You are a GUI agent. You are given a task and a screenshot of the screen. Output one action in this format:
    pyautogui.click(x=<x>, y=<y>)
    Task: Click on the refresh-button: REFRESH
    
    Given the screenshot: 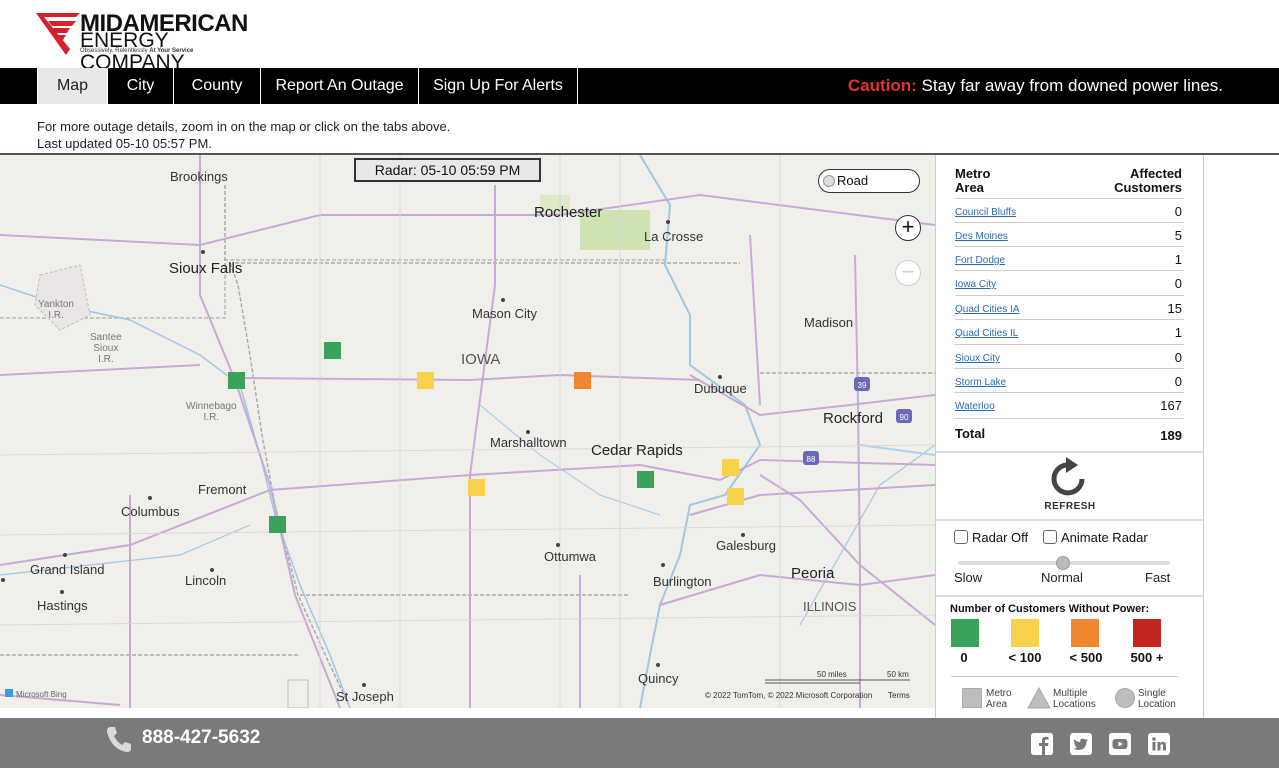 What is the action you would take?
    pyautogui.click(x=1070, y=486)
    